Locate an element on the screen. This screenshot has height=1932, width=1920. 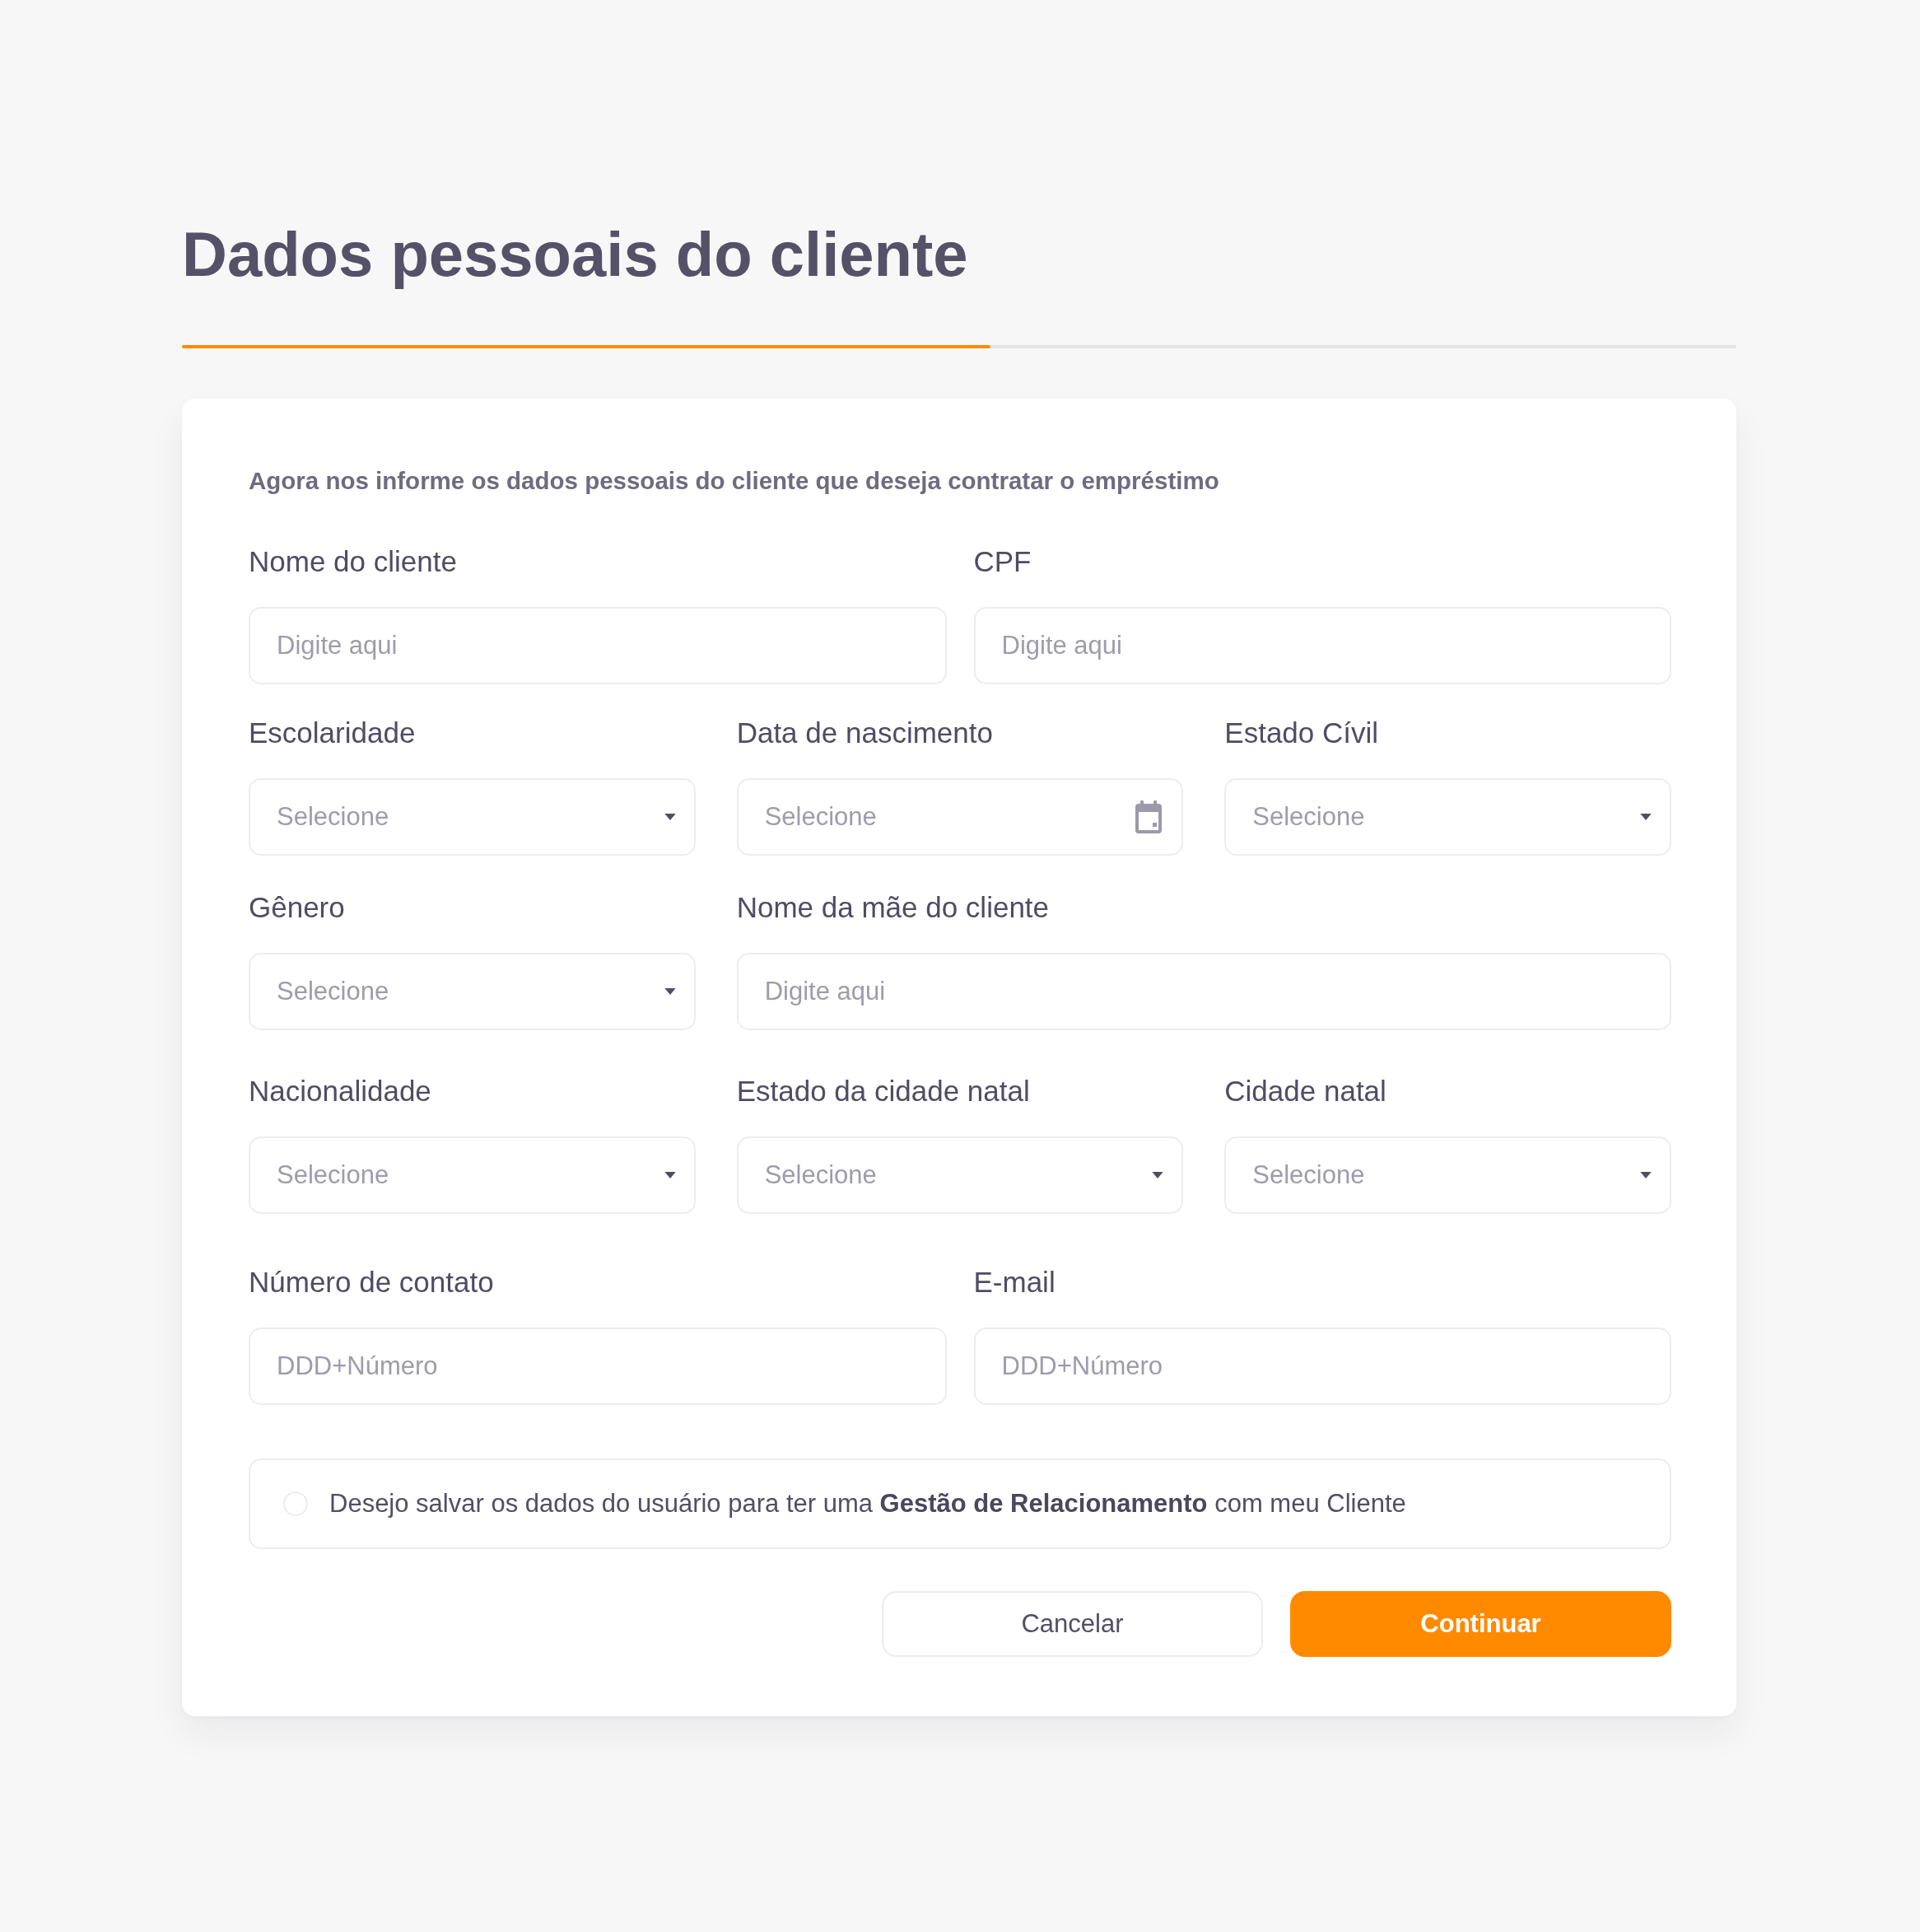
field-label: Gênero is located at coordinates (297, 907).